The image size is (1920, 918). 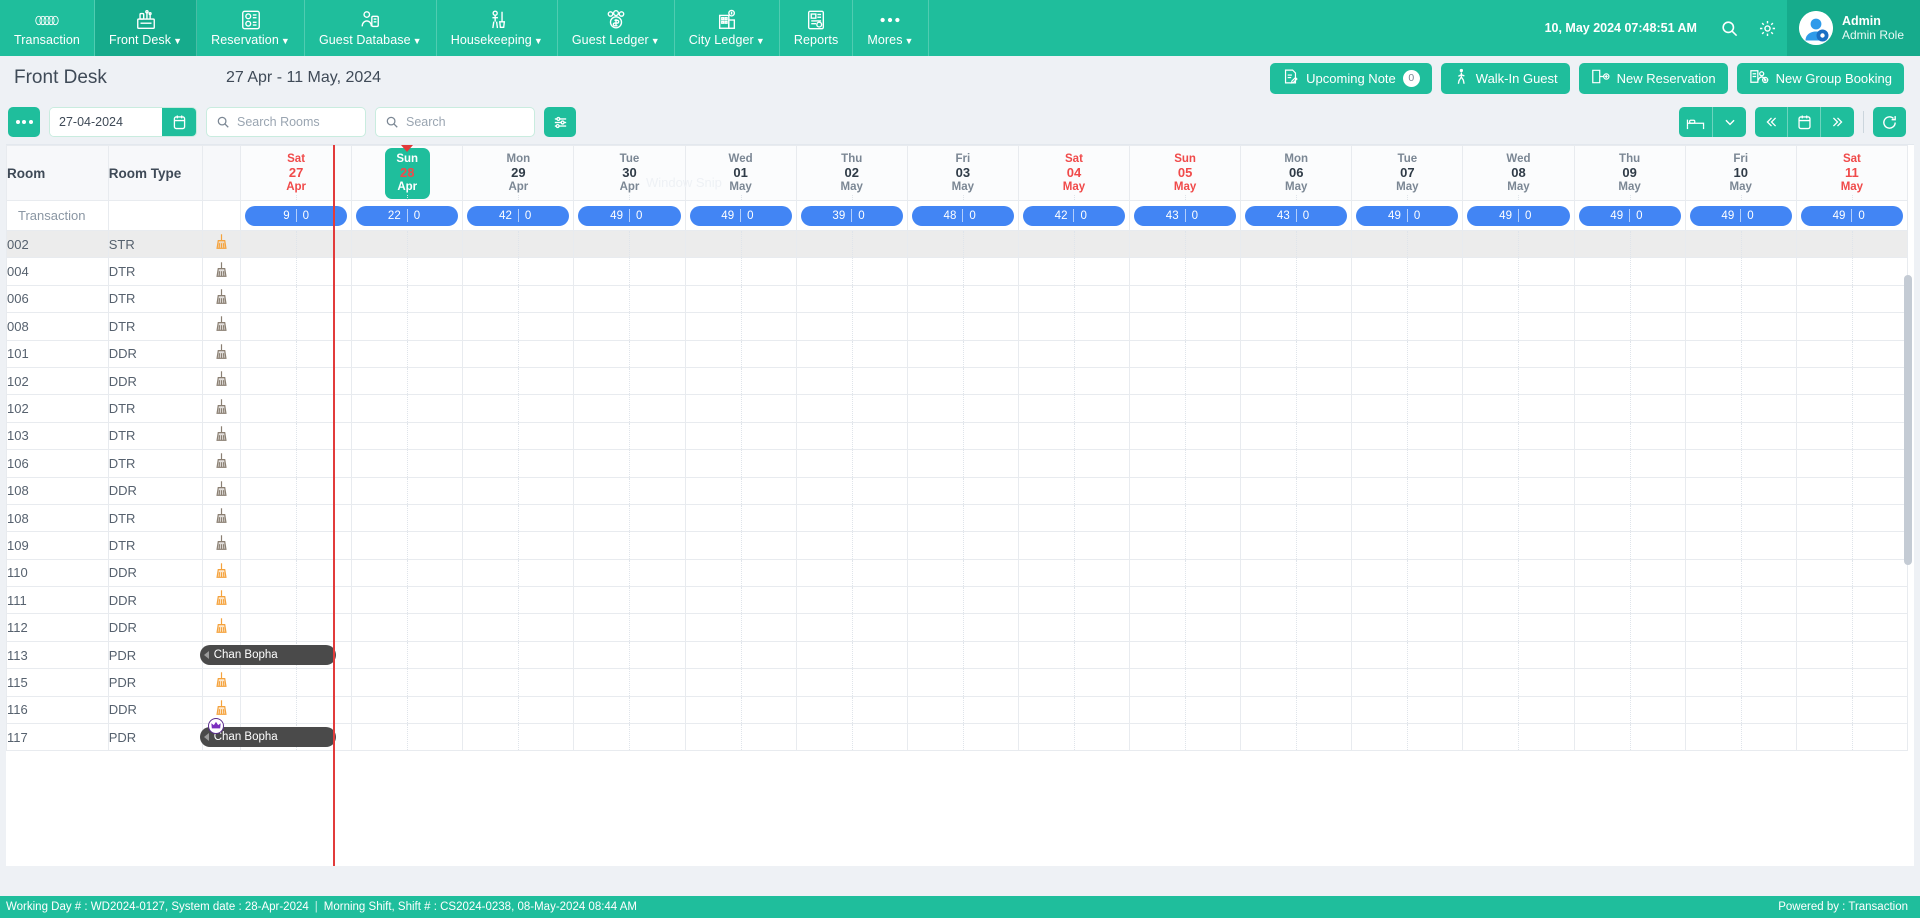 I want to click on occupancy-pill: 90, so click(x=296, y=215).